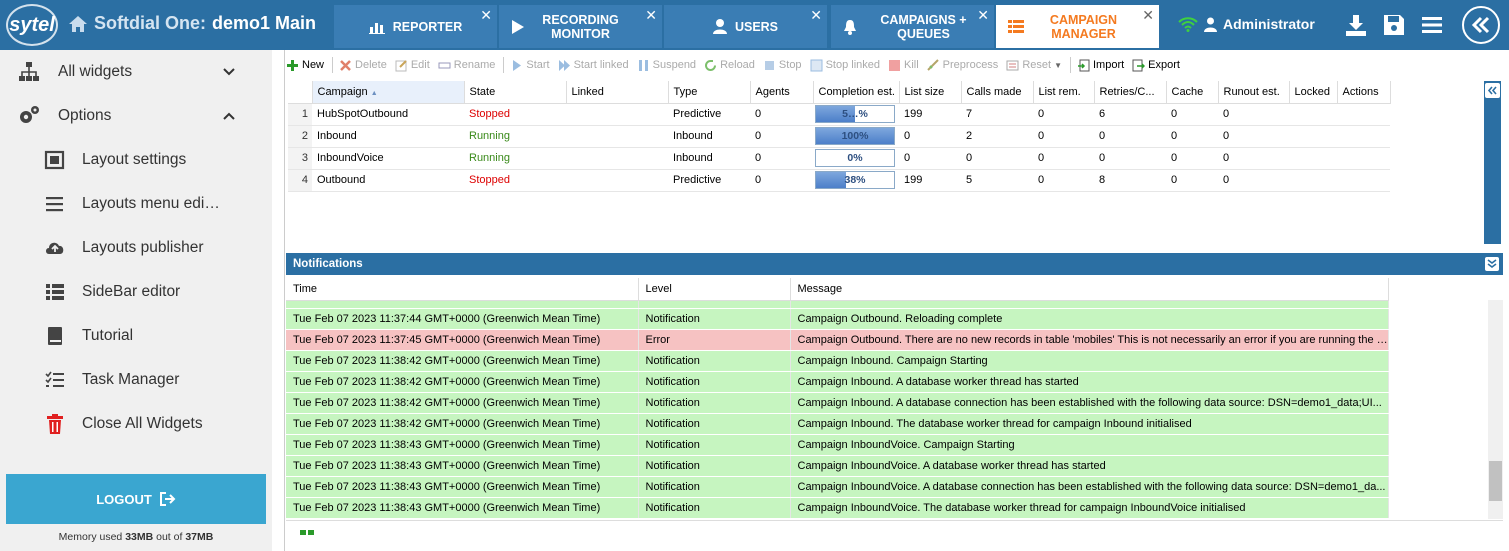 The width and height of the screenshot is (1509, 551). I want to click on campaign-state: Running, so click(515, 136).